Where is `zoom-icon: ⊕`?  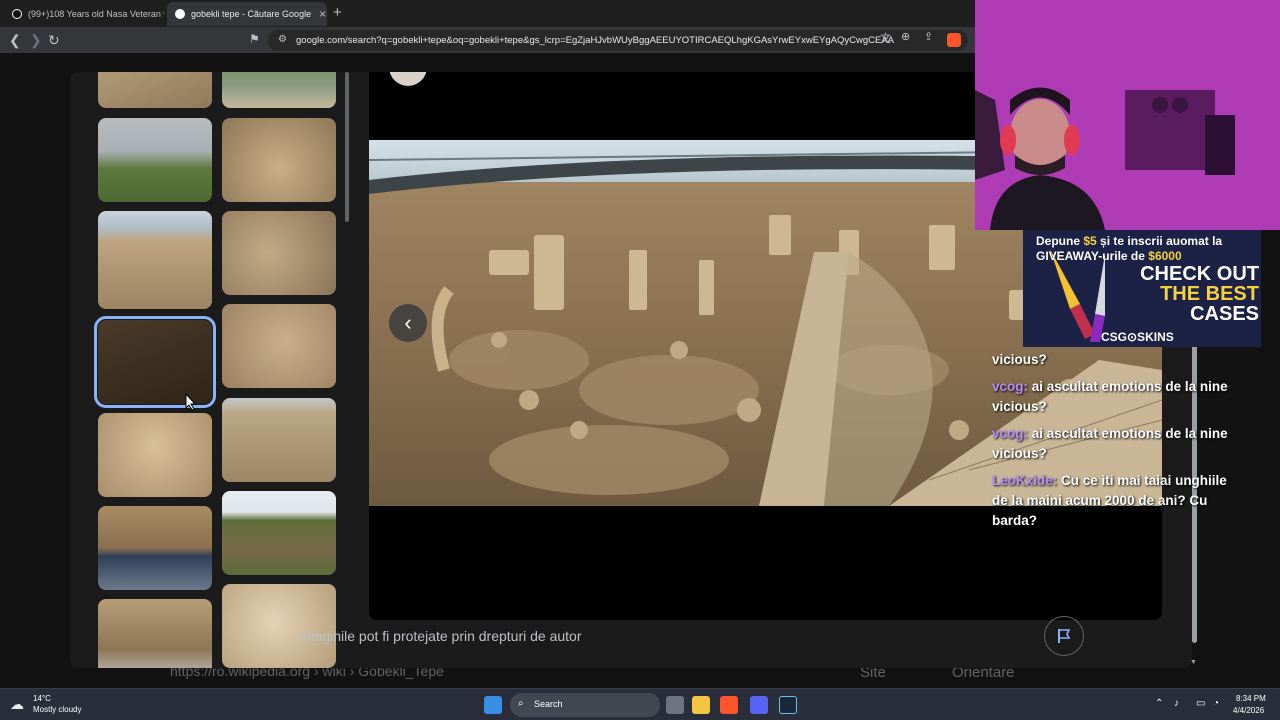 zoom-icon: ⊕ is located at coordinates (905, 36).